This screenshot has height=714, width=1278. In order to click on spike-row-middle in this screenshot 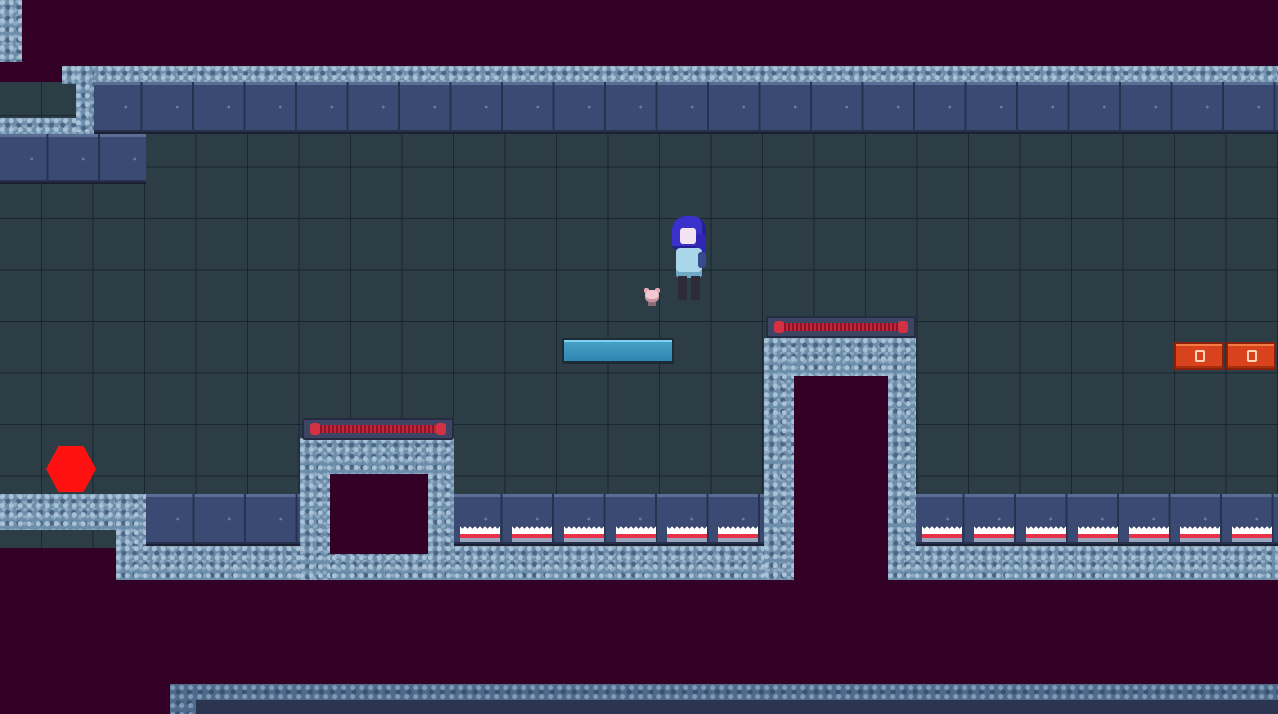, I will do `click(610, 529)`.